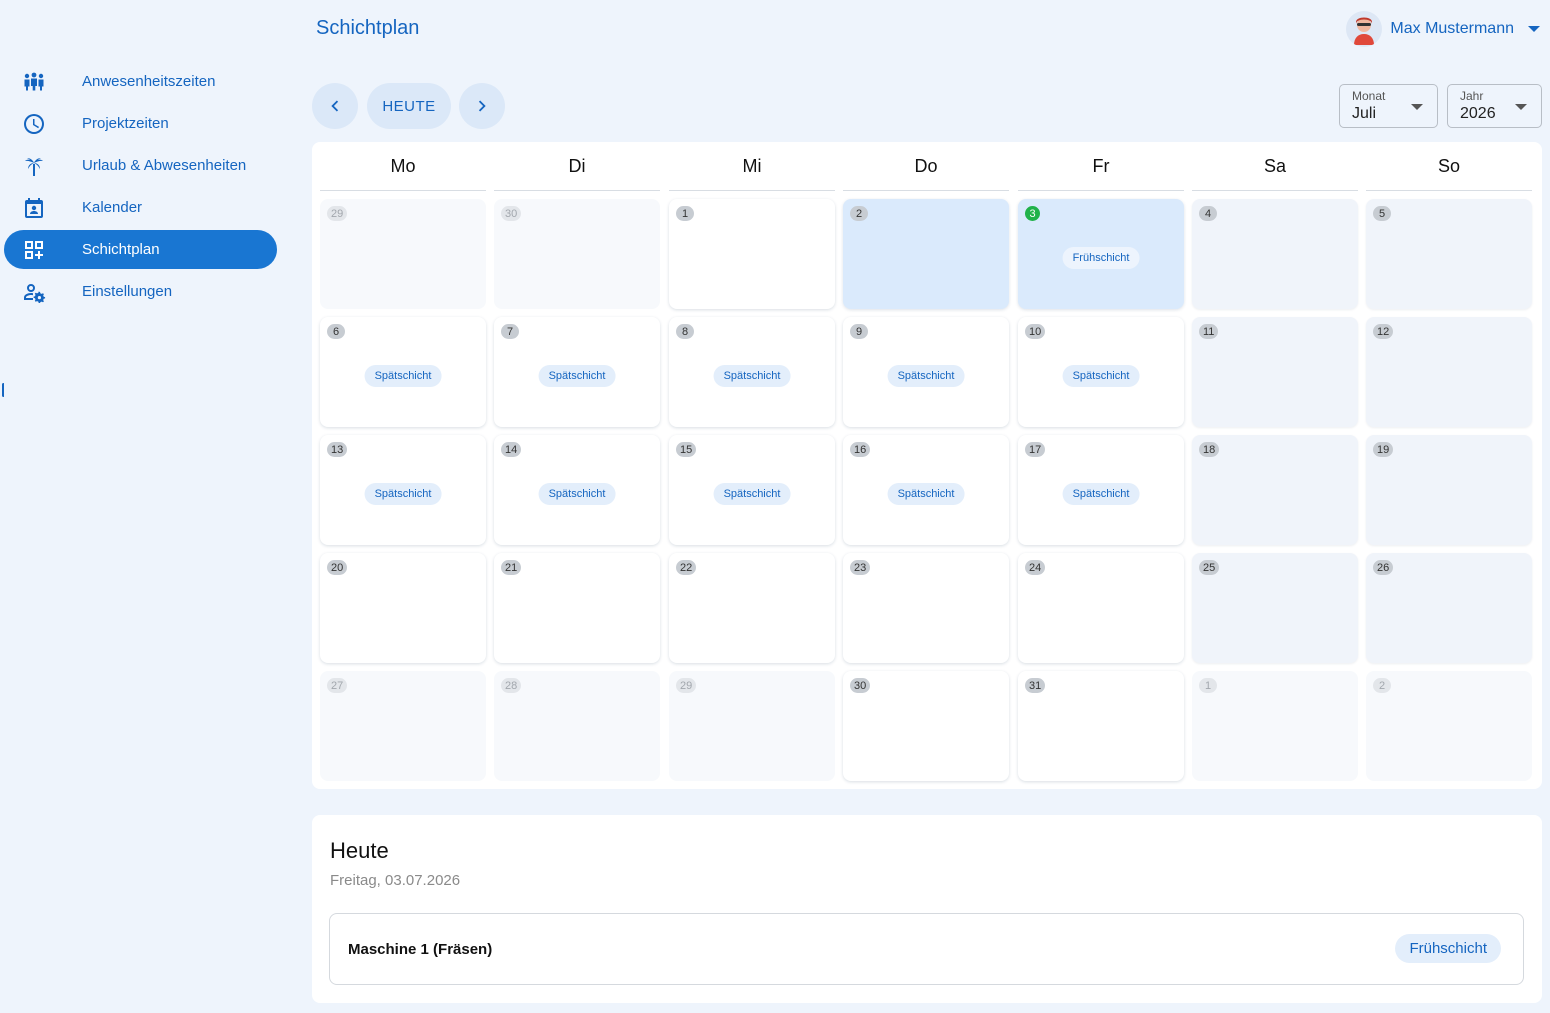  Describe the element at coordinates (368, 28) in the screenshot. I see `page-title: Schichtplan` at that location.